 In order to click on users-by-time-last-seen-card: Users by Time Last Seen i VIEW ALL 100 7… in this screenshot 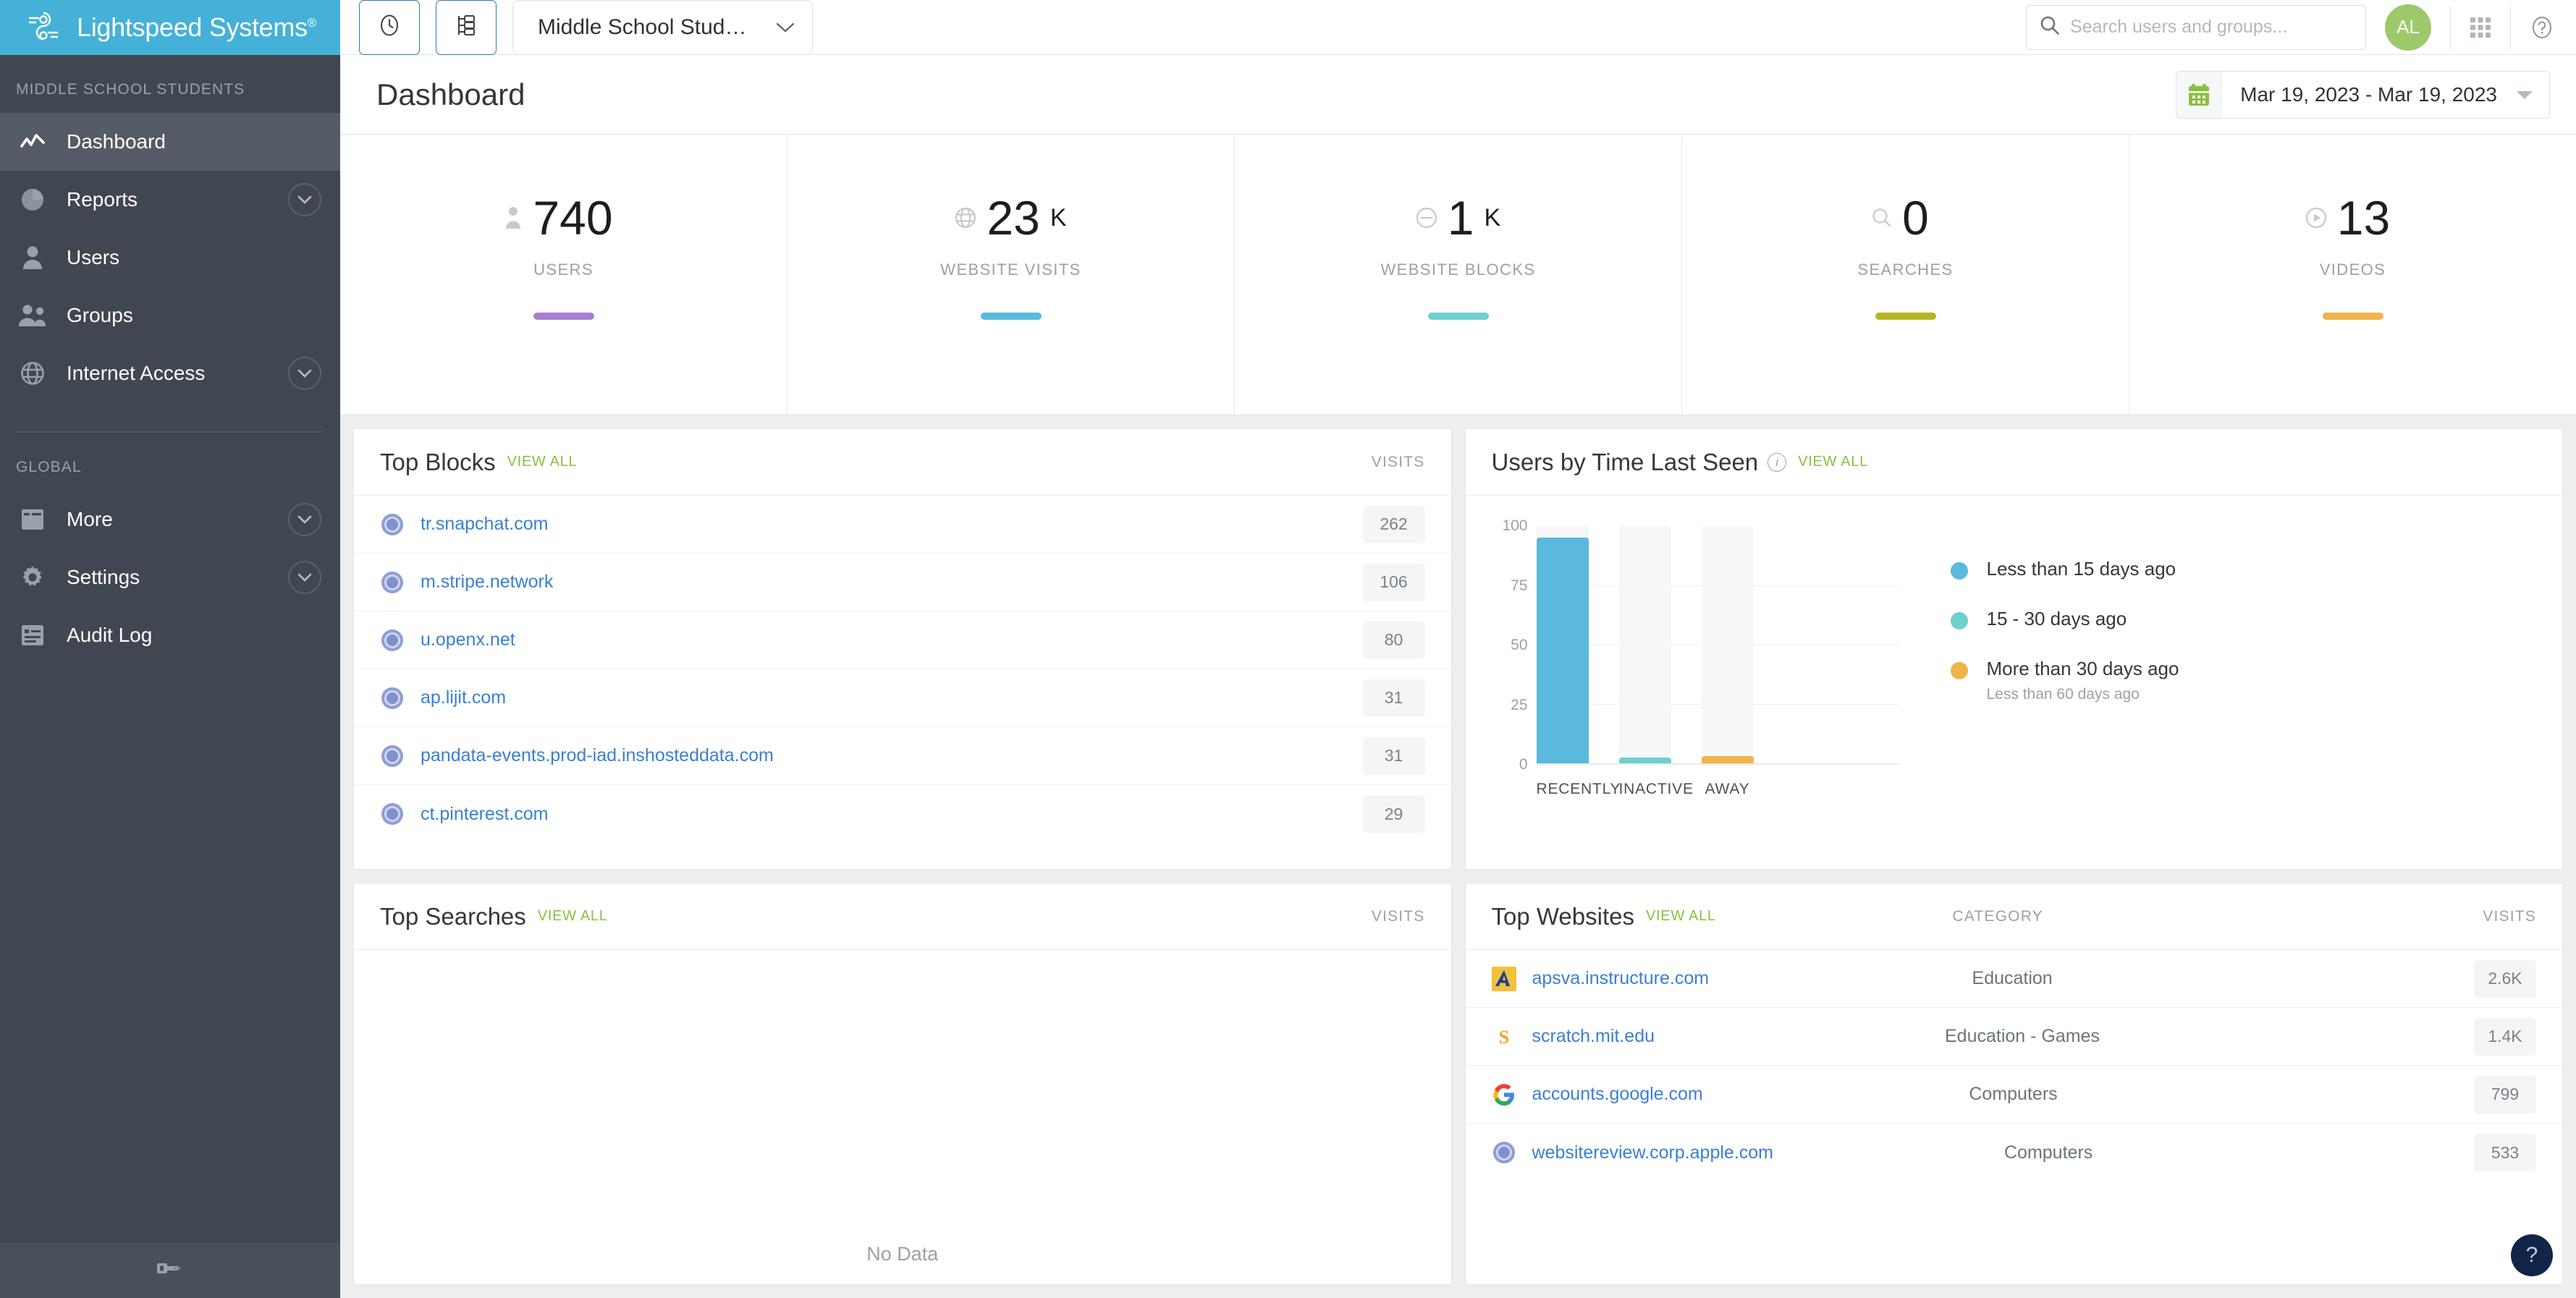, I will do `click(2014, 649)`.